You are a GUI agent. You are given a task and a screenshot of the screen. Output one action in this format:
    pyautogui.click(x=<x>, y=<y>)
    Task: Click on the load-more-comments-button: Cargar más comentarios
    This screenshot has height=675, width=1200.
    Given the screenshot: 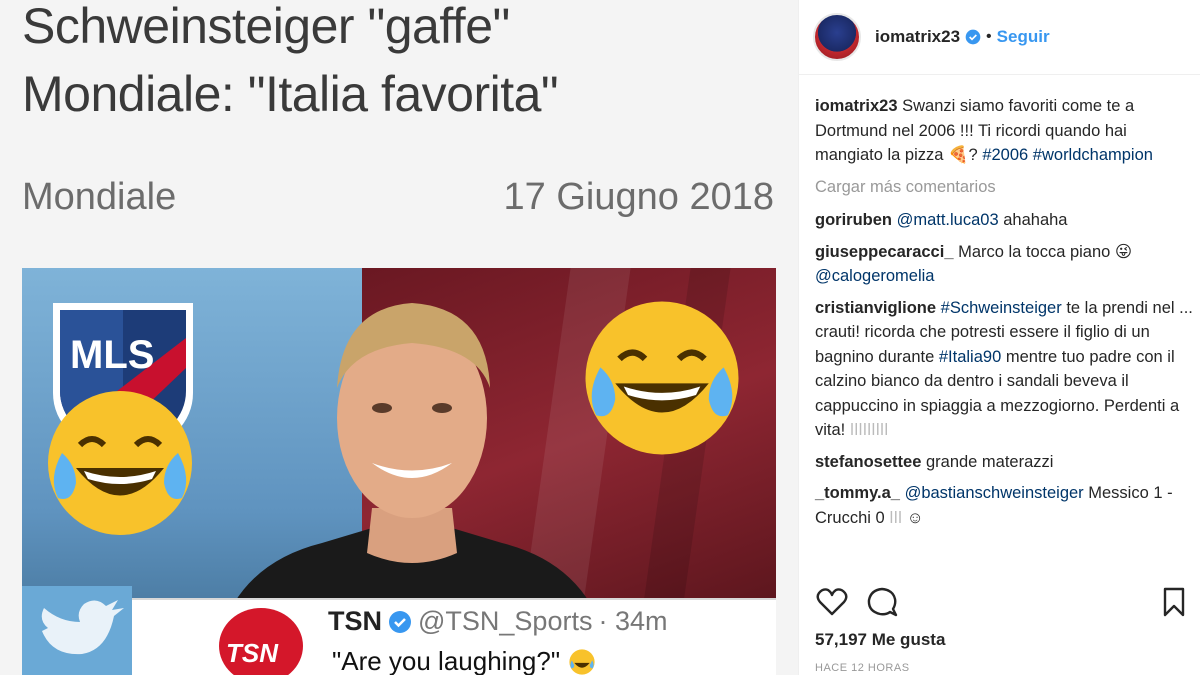 What is the action you would take?
    pyautogui.click(x=1005, y=187)
    